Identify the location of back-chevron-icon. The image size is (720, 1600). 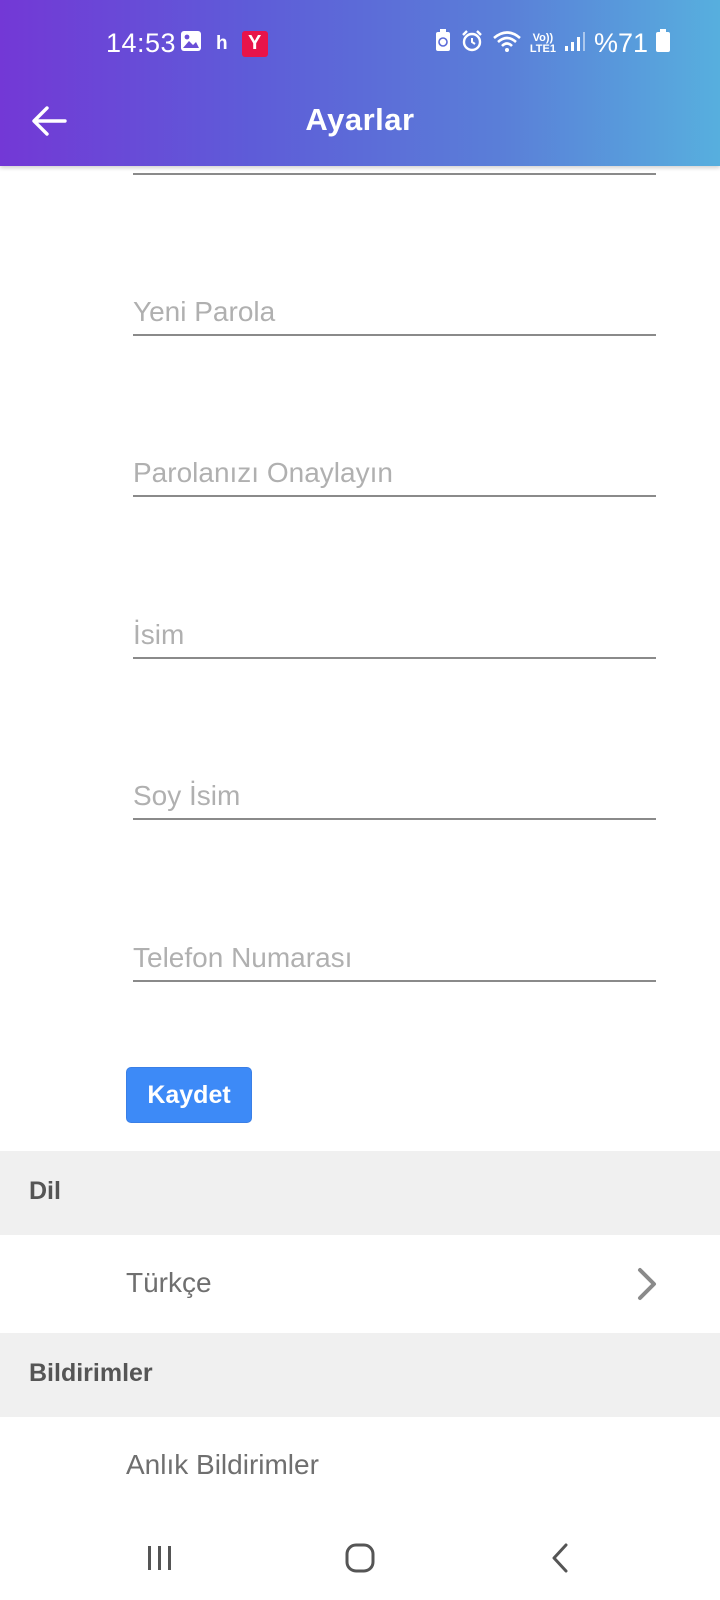
(560, 1560).